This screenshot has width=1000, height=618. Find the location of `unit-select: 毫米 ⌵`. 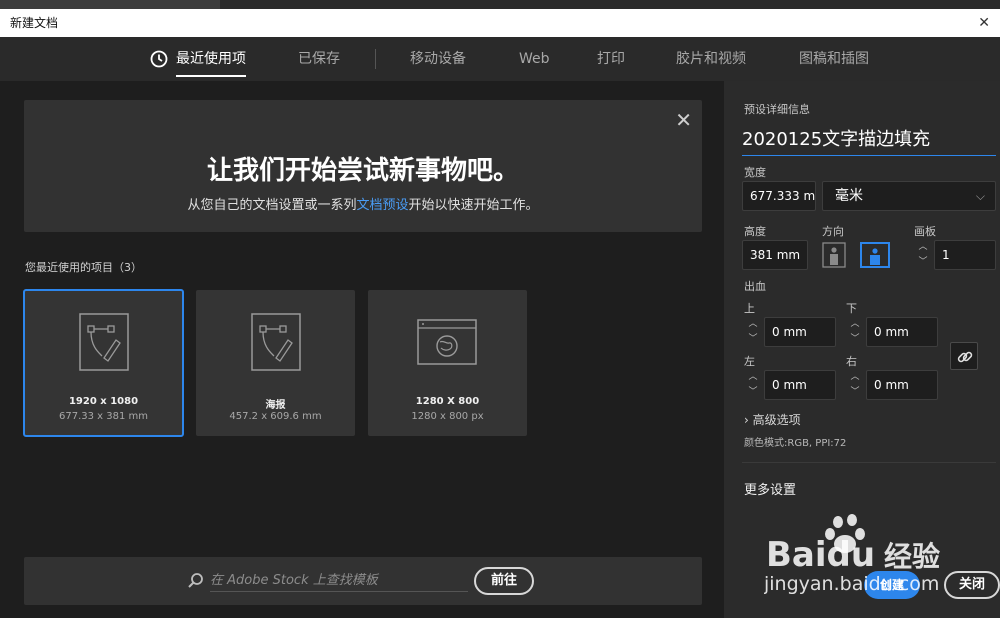

unit-select: 毫米 ⌵ is located at coordinates (909, 196).